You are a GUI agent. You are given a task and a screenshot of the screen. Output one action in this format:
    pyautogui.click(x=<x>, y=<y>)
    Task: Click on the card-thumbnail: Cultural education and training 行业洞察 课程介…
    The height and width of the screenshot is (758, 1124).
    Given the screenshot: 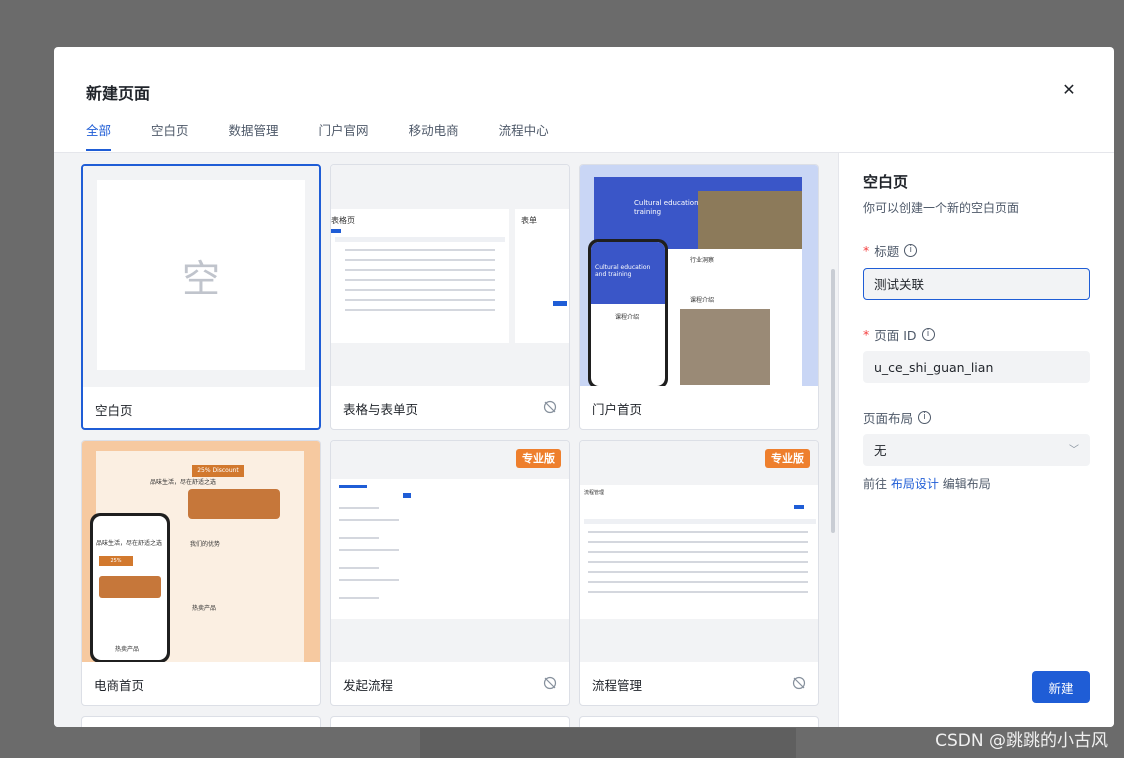 What is the action you would take?
    pyautogui.click(x=699, y=275)
    